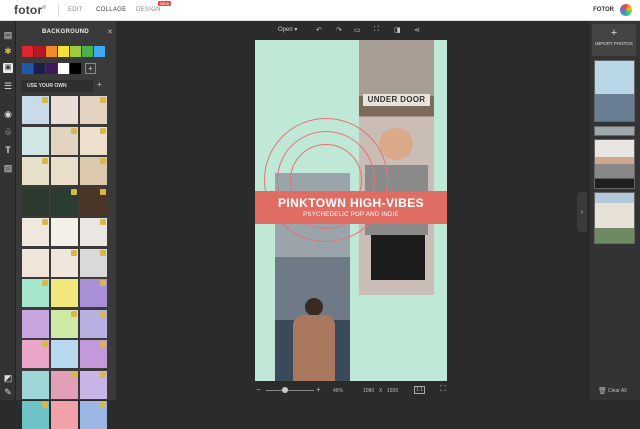 The height and width of the screenshot is (429, 640). What do you see at coordinates (148, 10) in the screenshot?
I see `nav-design: DESIGN` at bounding box center [148, 10].